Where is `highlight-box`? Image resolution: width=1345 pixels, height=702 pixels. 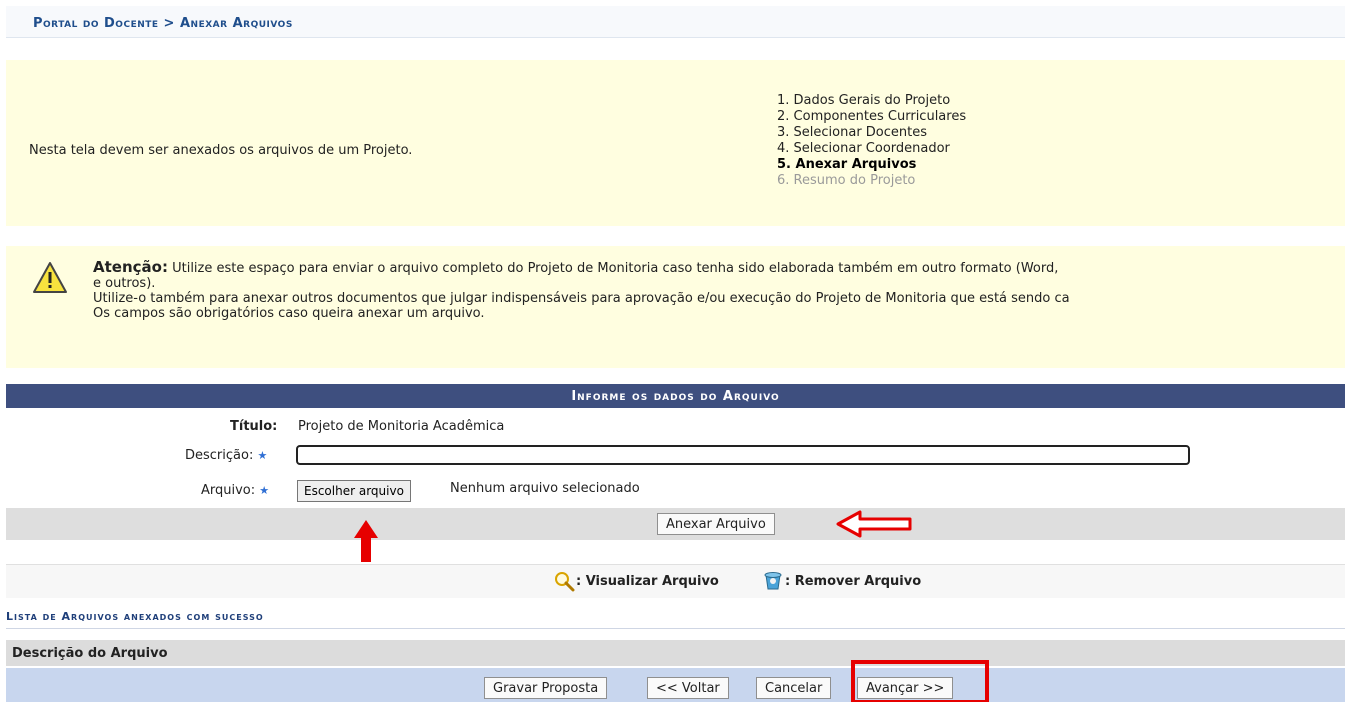 highlight-box is located at coordinates (920, 681).